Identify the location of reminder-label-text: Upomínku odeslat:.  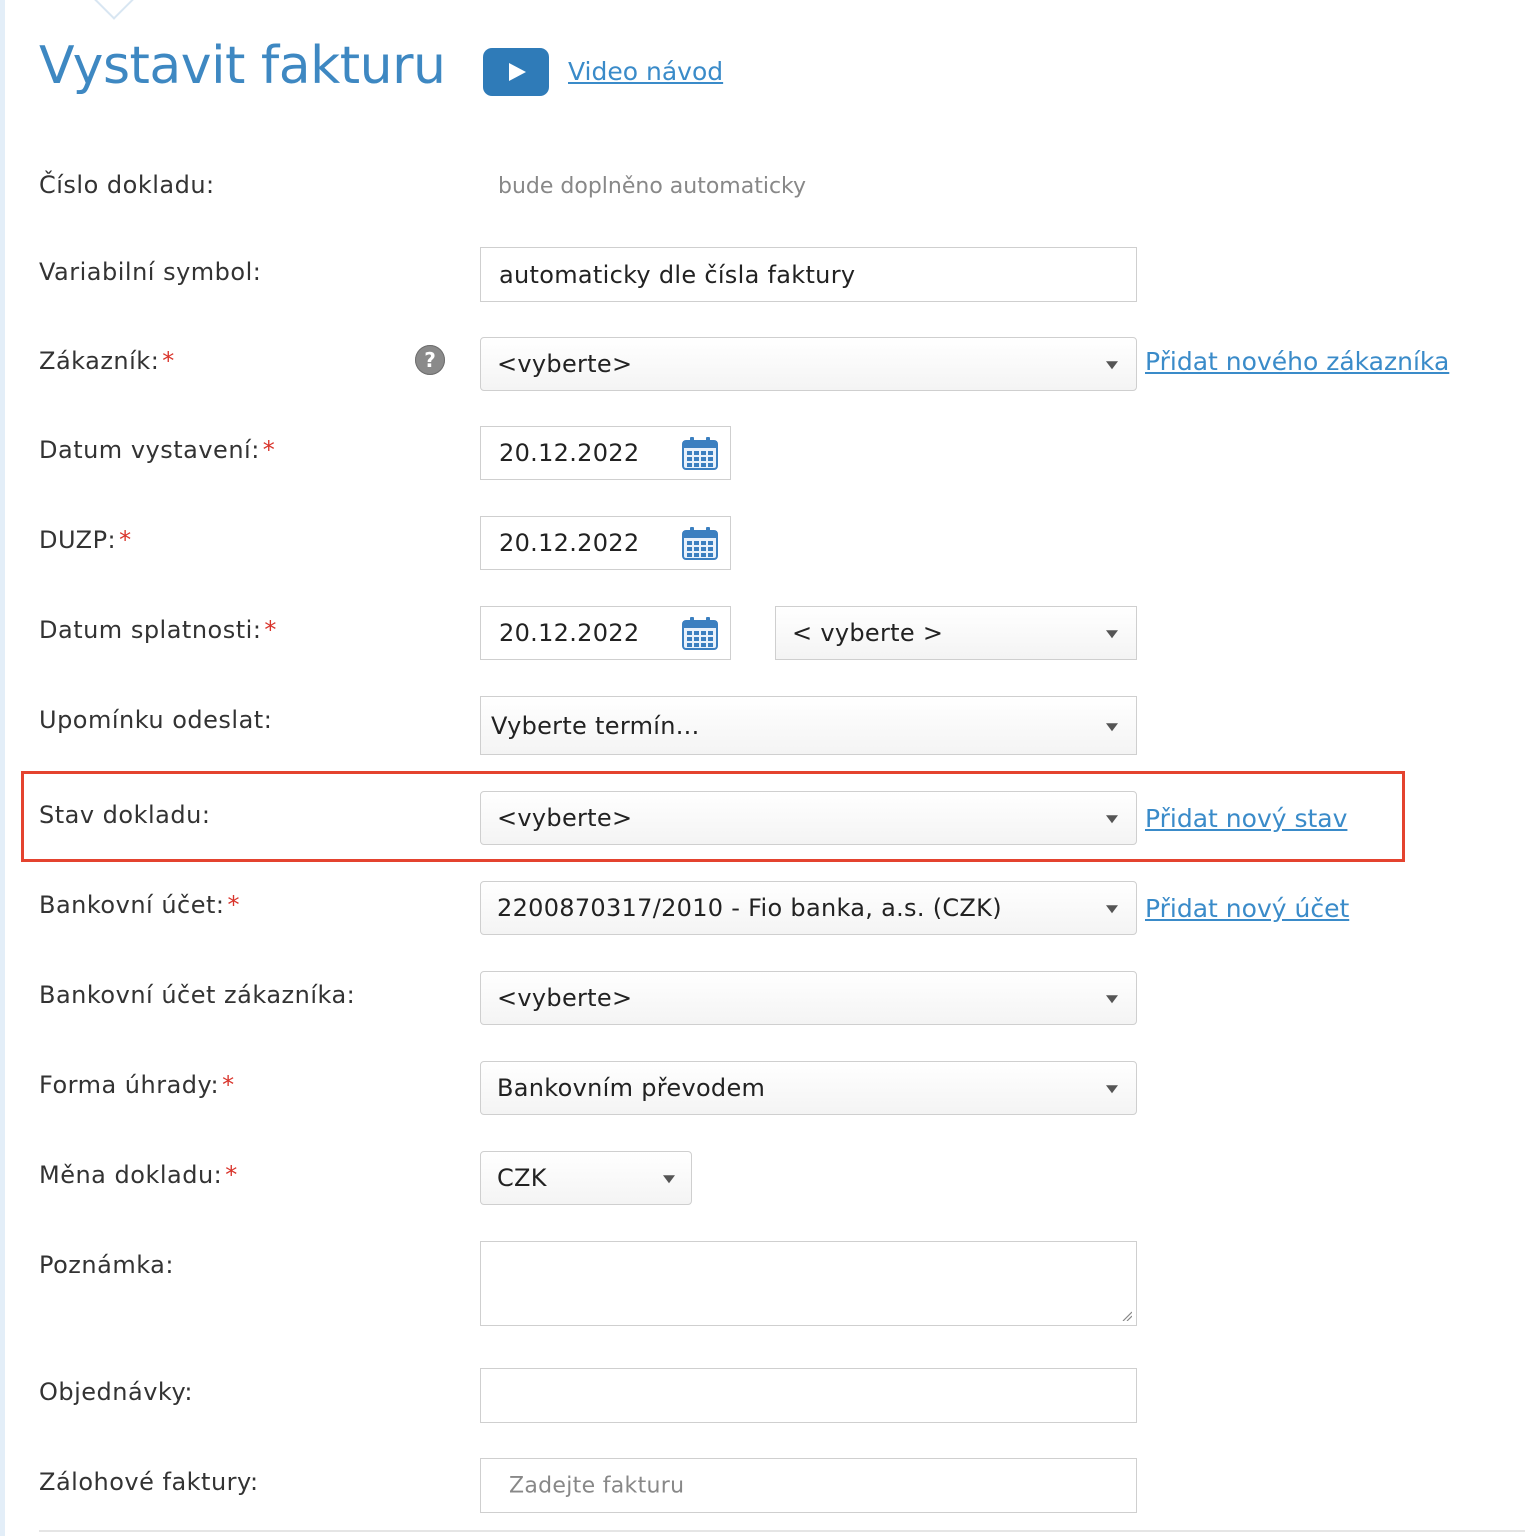
(156, 720).